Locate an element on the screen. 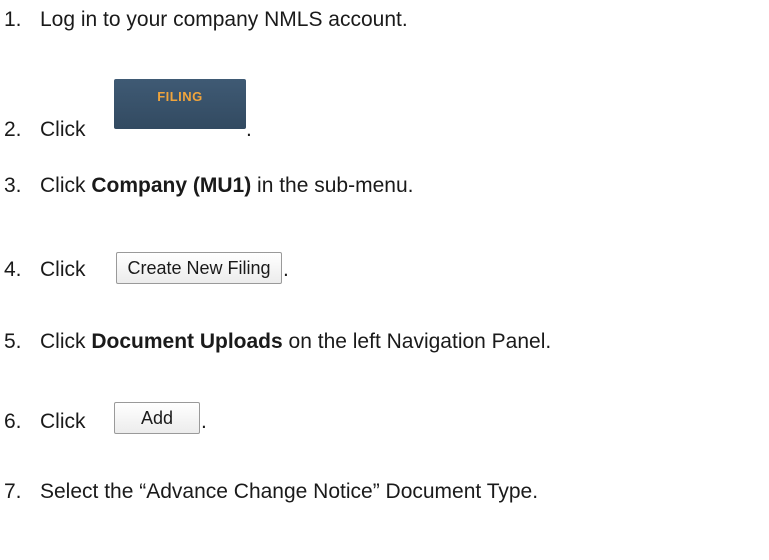 This screenshot has width=769, height=560. step-number: 7. is located at coordinates (13, 491).